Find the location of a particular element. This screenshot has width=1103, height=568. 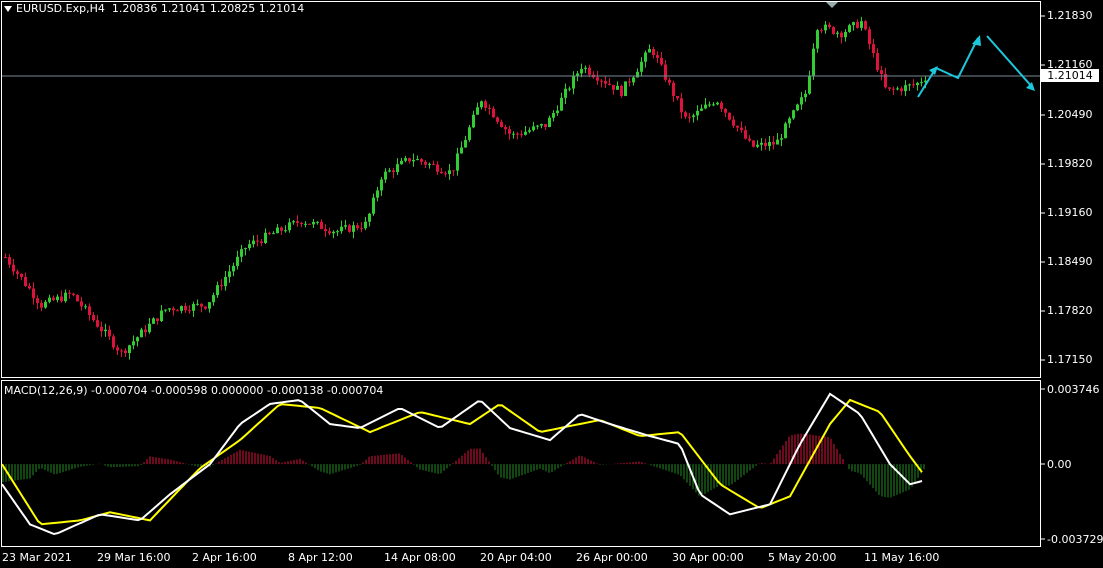

time-label: 20 Apr 04:00 is located at coordinates (516, 557).